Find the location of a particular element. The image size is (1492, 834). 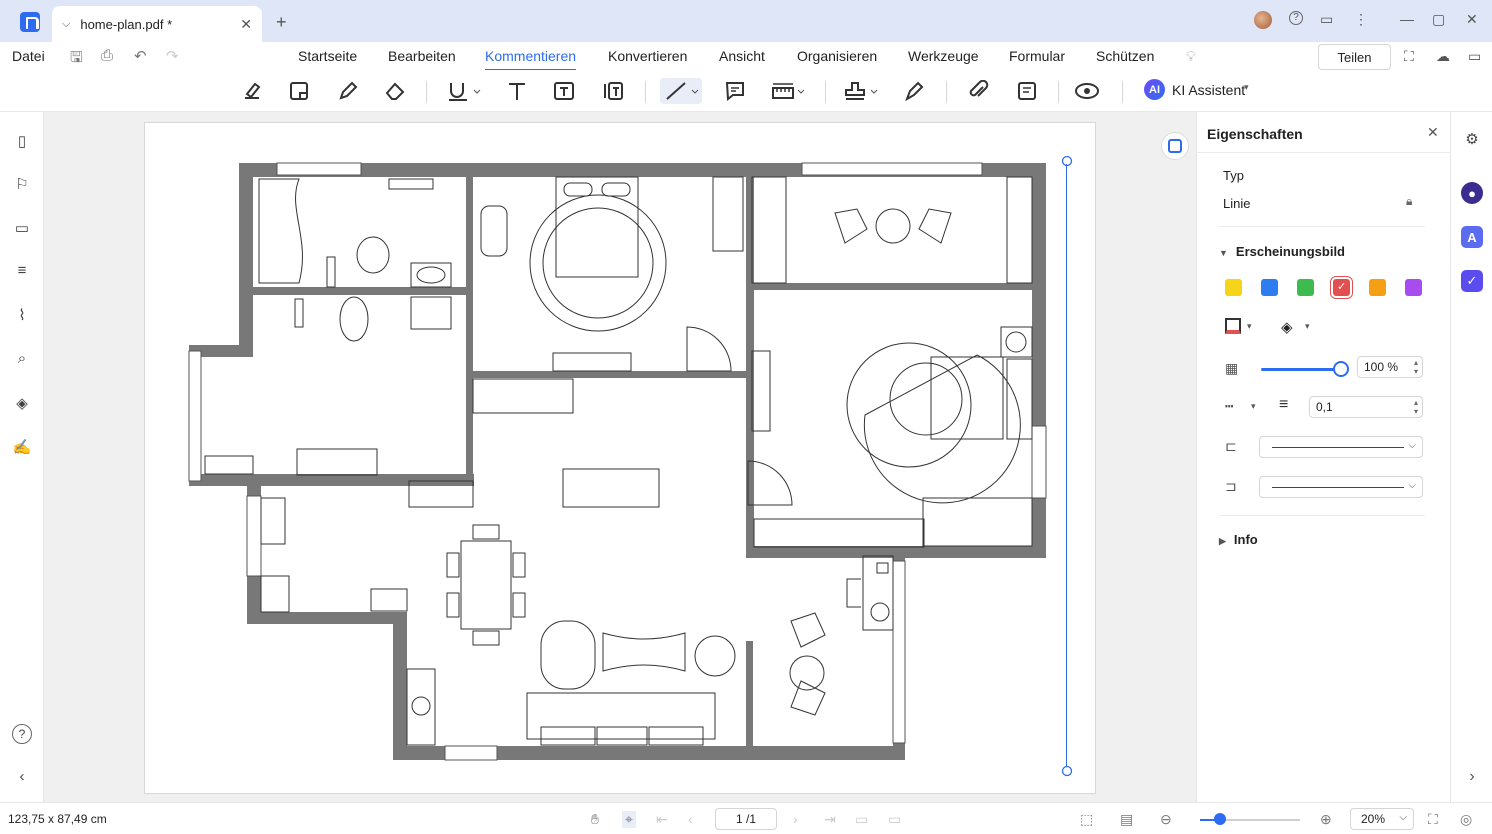

workflow-icon: ⛶ is located at coordinates (1409, 56).